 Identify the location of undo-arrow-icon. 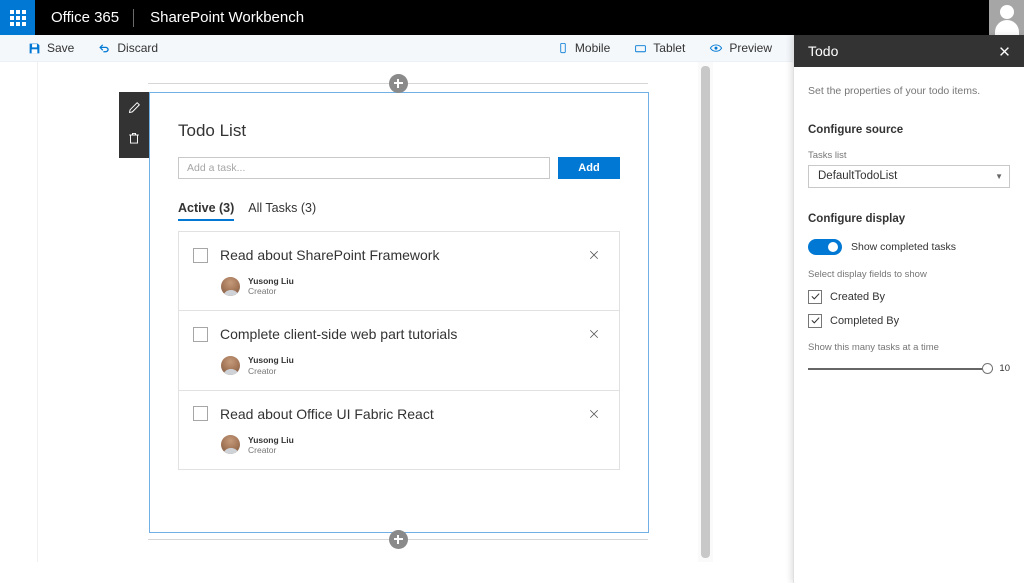
(104, 48).